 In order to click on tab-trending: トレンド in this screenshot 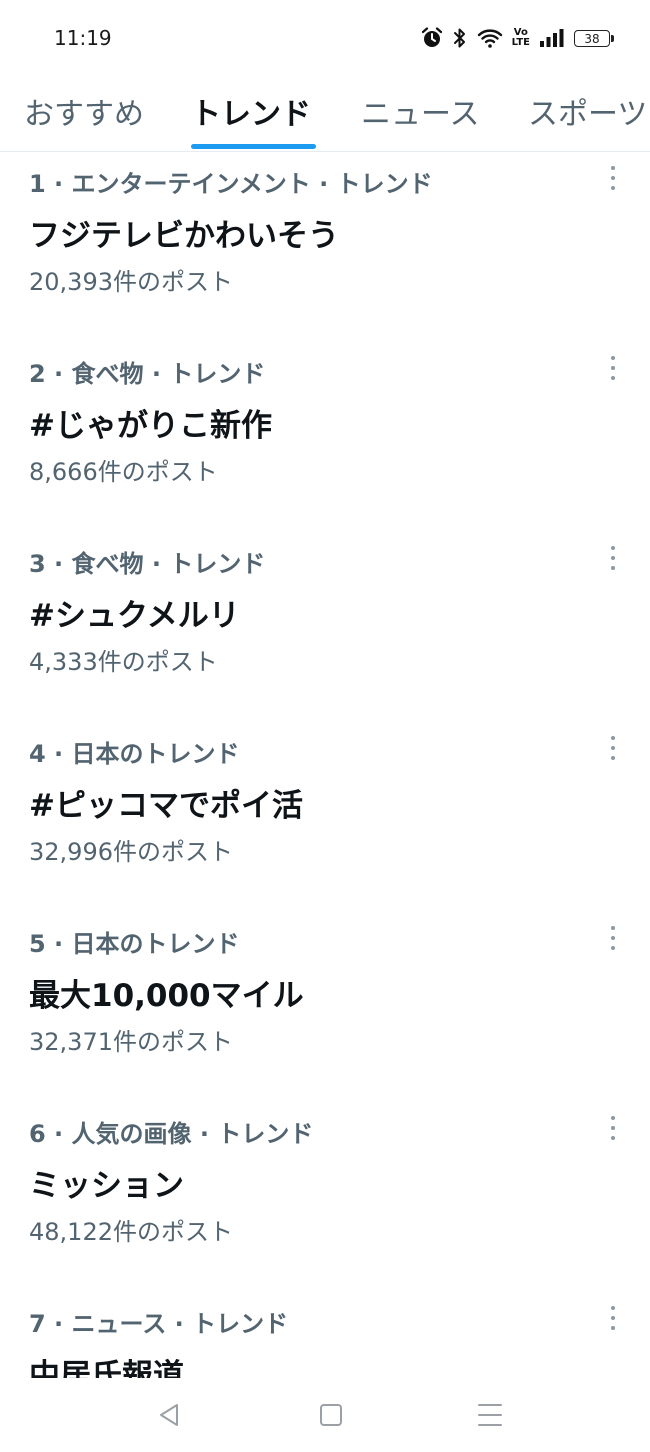, I will do `click(251, 111)`.